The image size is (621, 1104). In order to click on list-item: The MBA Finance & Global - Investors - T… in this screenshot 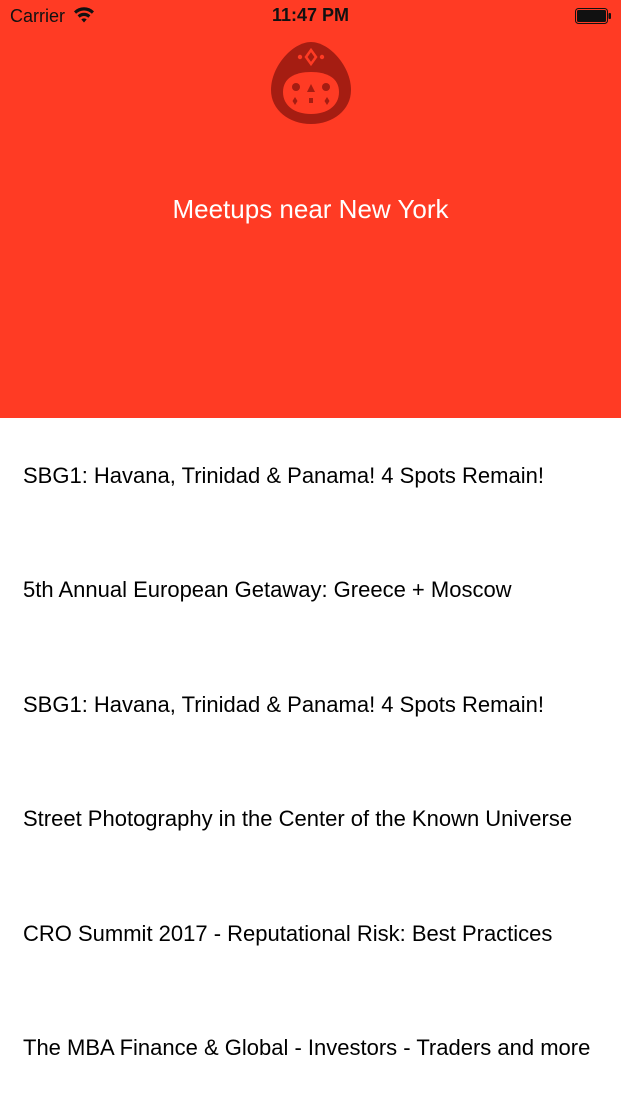, I will do `click(310, 1047)`.